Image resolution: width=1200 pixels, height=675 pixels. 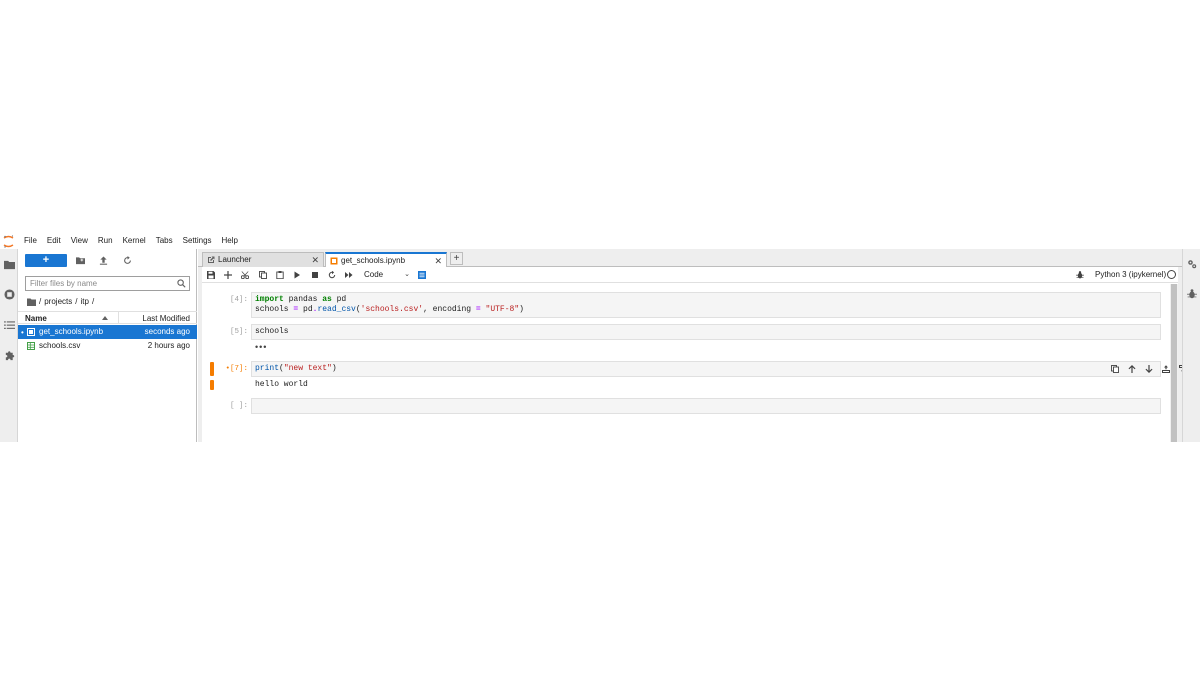 What do you see at coordinates (706, 332) in the screenshot?
I see `code-cell-input: schools` at bounding box center [706, 332].